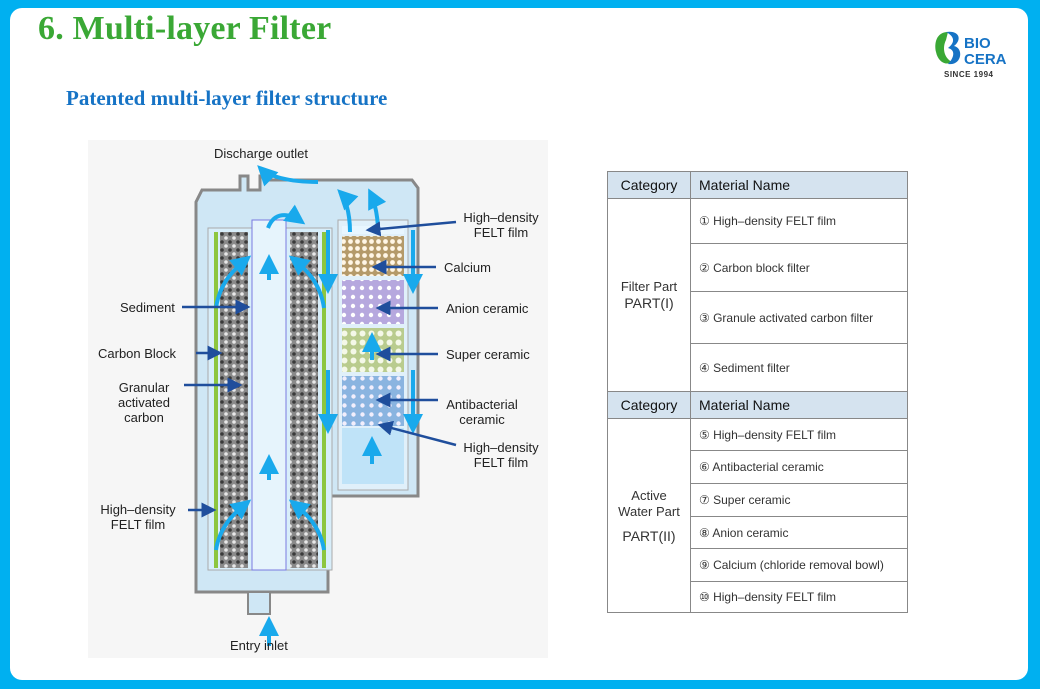 Image resolution: width=1040 pixels, height=689 pixels. What do you see at coordinates (261, 153) in the screenshot?
I see `label-discharge-outlet: Discharge outlet` at bounding box center [261, 153].